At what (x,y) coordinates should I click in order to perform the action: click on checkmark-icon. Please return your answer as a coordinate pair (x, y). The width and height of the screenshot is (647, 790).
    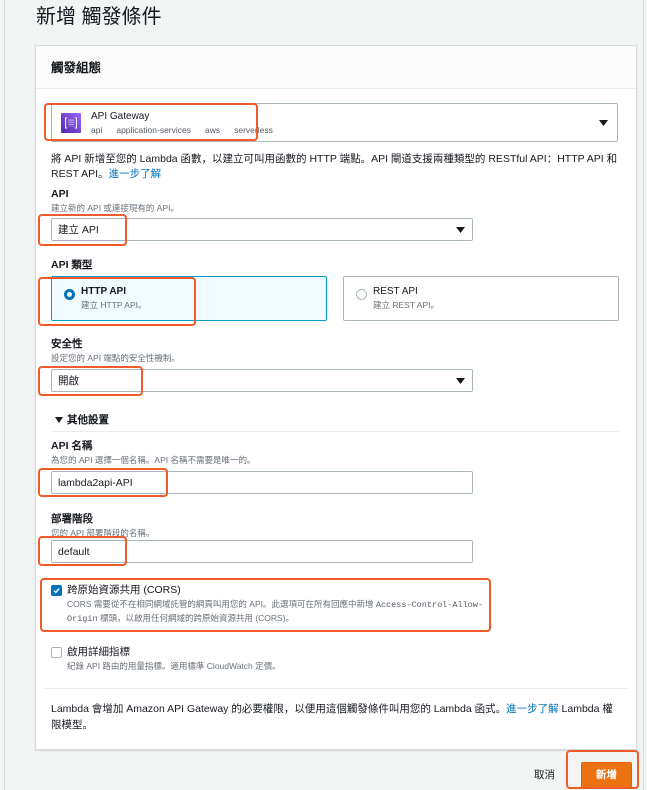
    Looking at the image, I should click on (56, 590).